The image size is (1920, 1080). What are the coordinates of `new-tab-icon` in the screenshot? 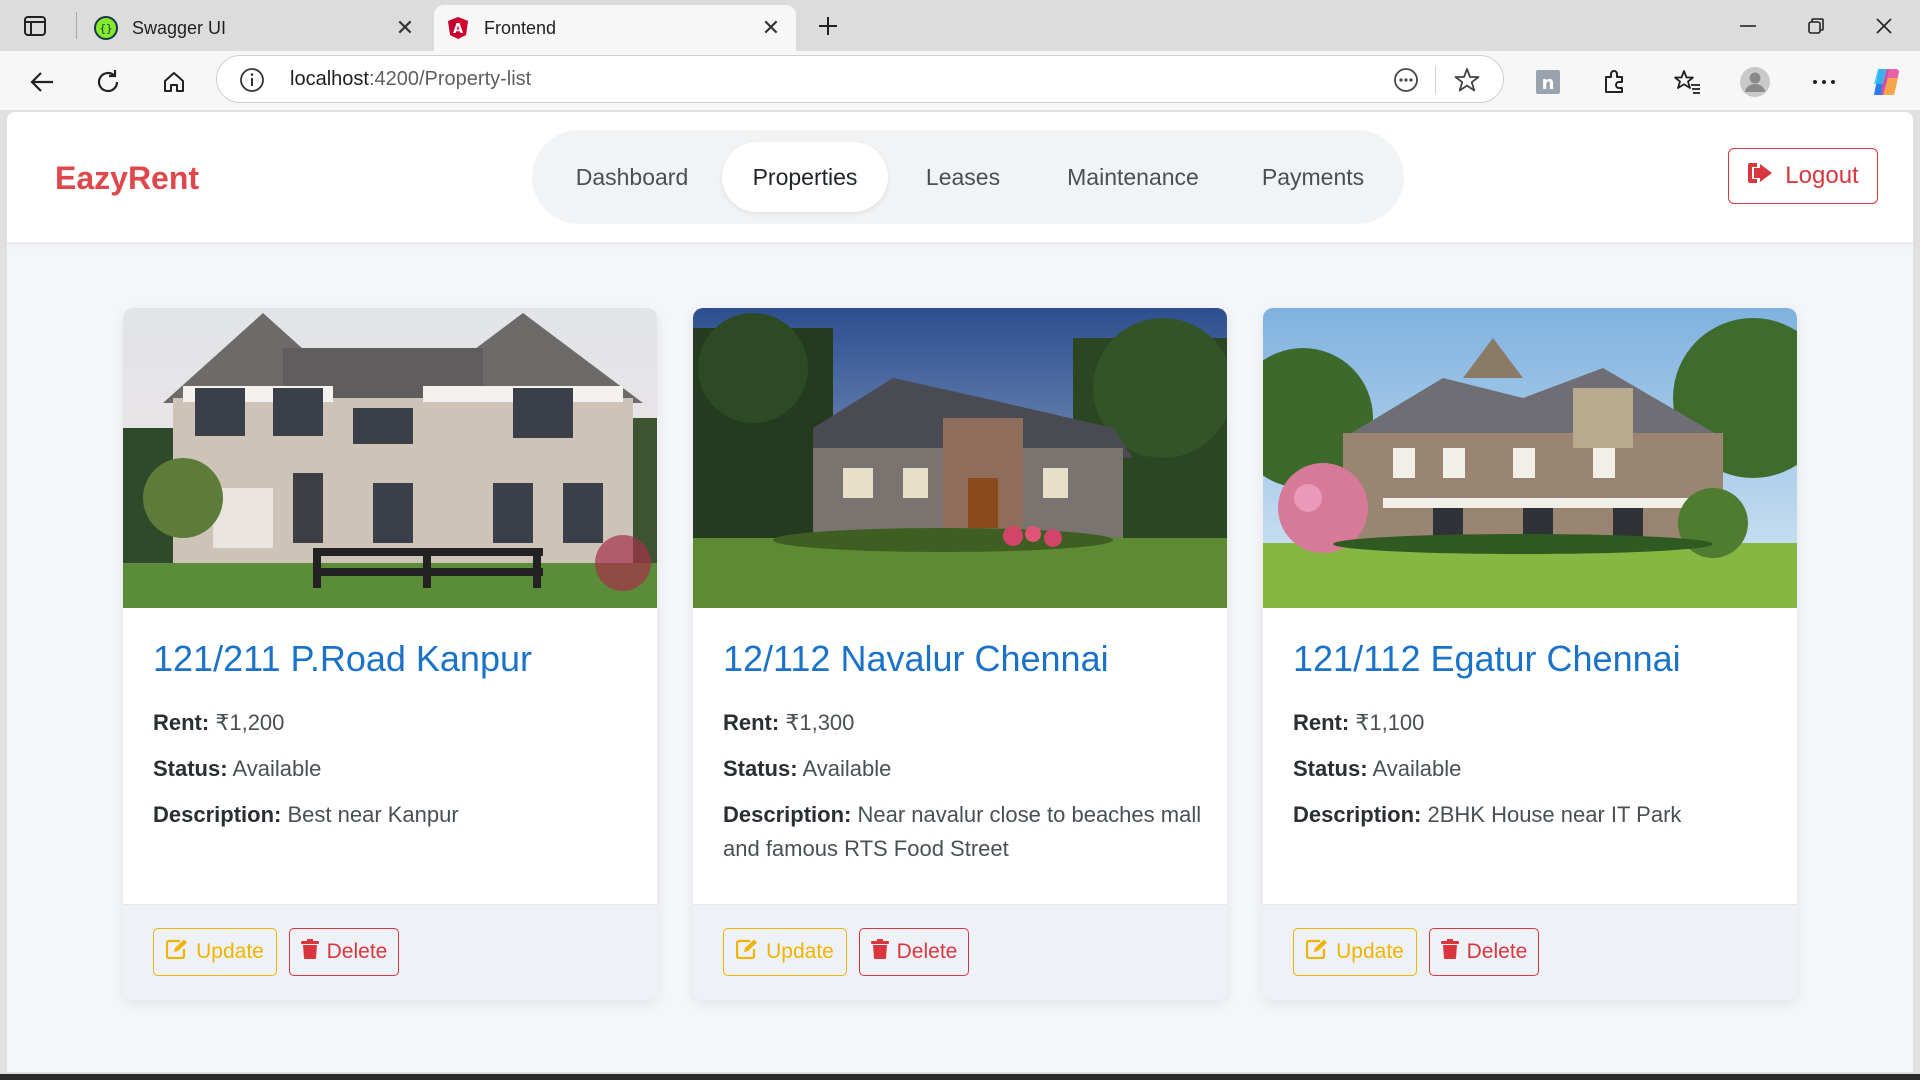 It's located at (828, 26).